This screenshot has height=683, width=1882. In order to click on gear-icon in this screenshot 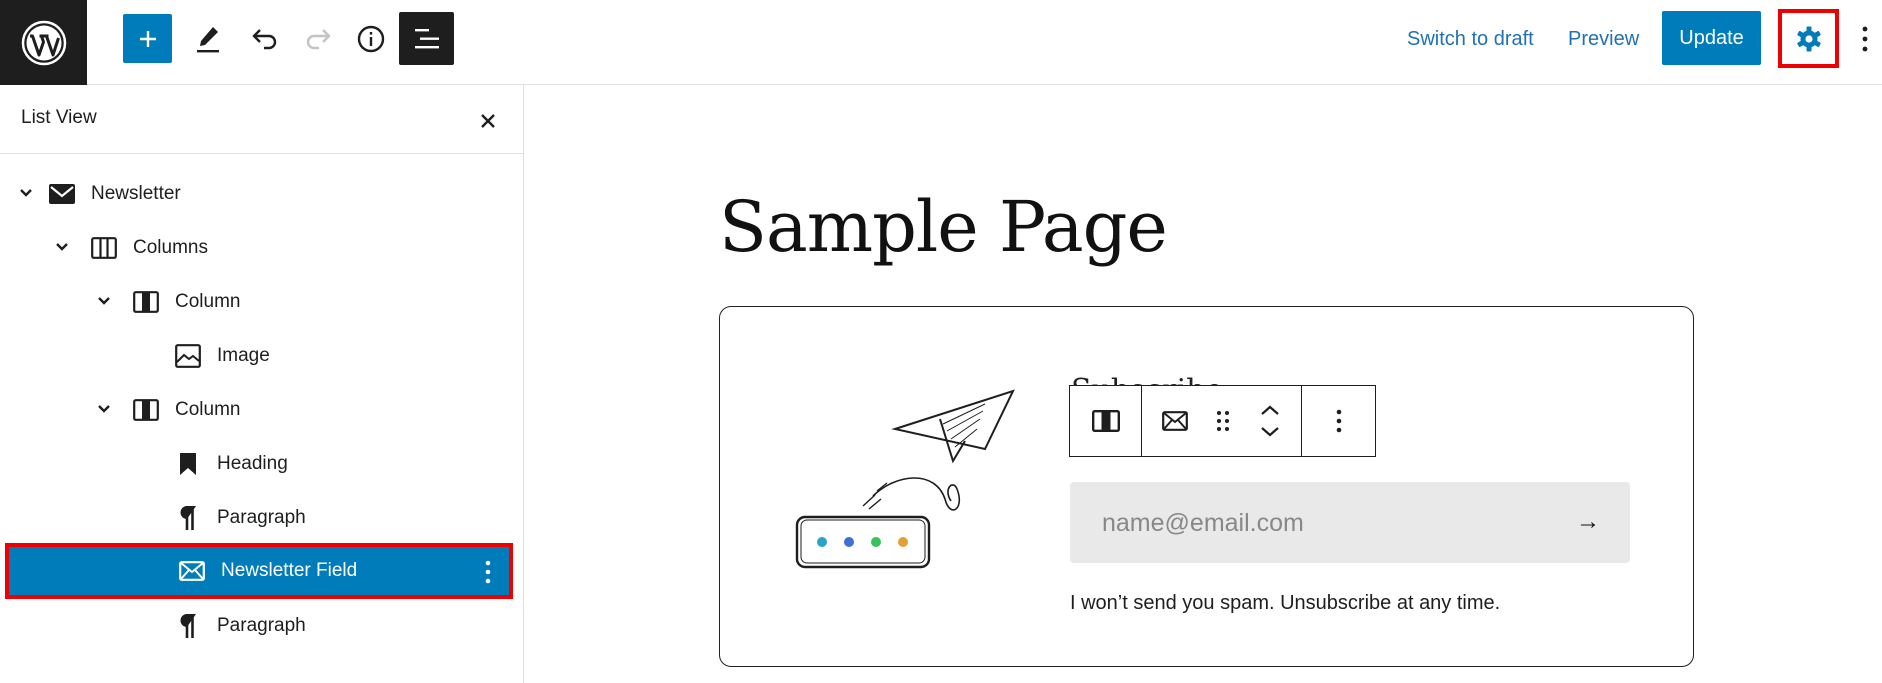, I will do `click(1808, 38)`.